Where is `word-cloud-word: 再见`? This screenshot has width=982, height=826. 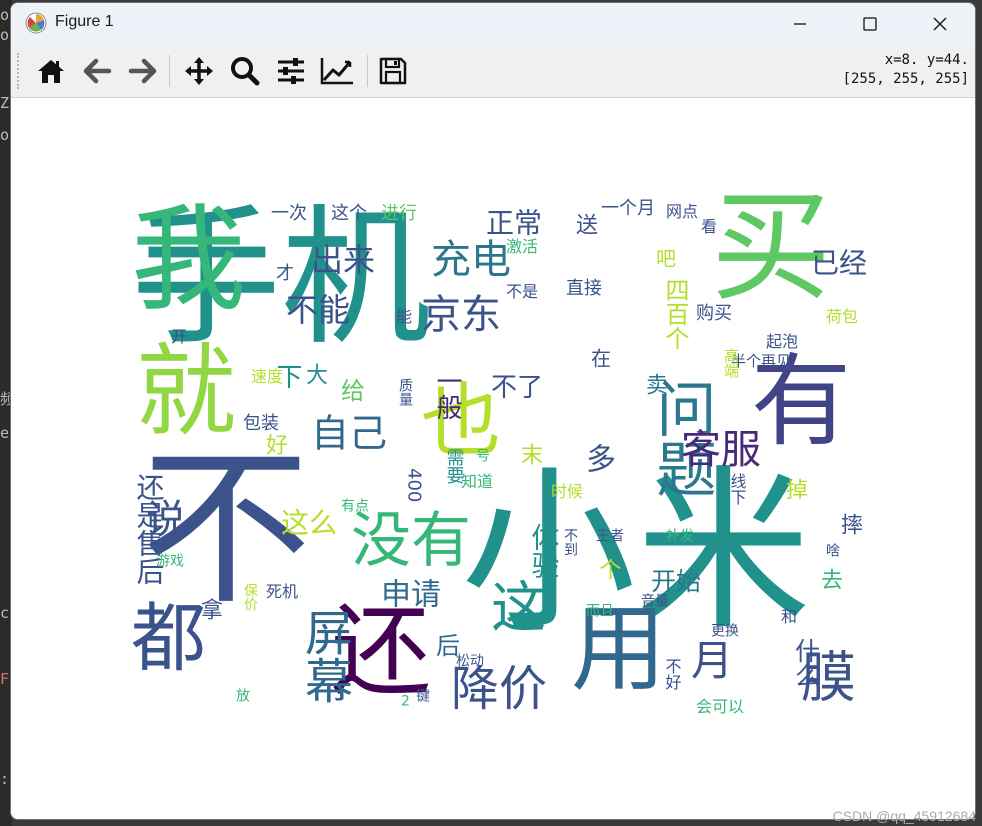
word-cloud-word: 再见 is located at coordinates (776, 361).